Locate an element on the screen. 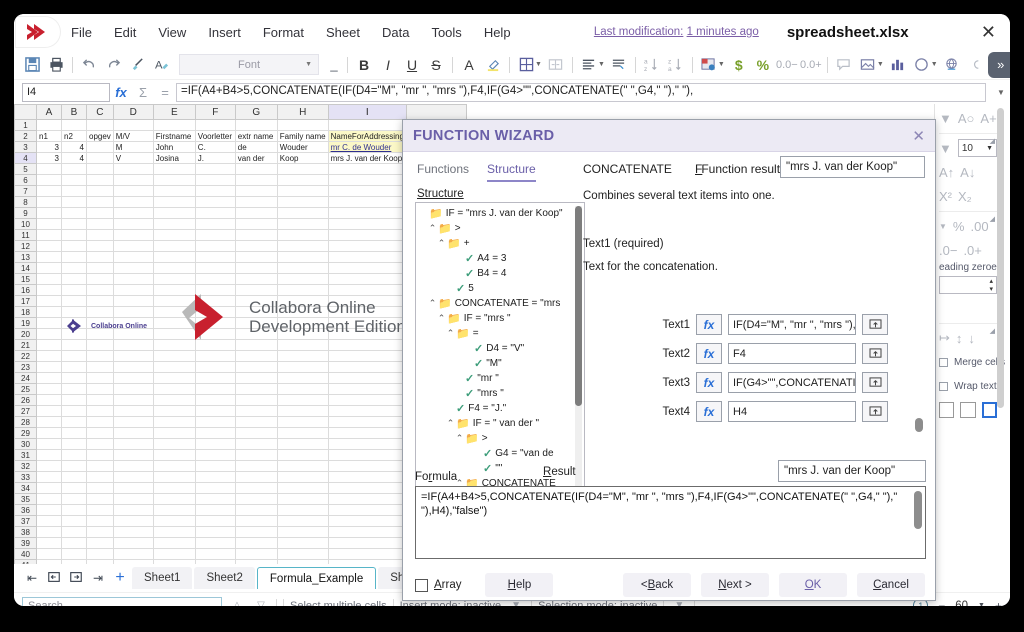 Image resolution: width=1024 pixels, height=632 pixels. cell-B34 is located at coordinates (74, 488).